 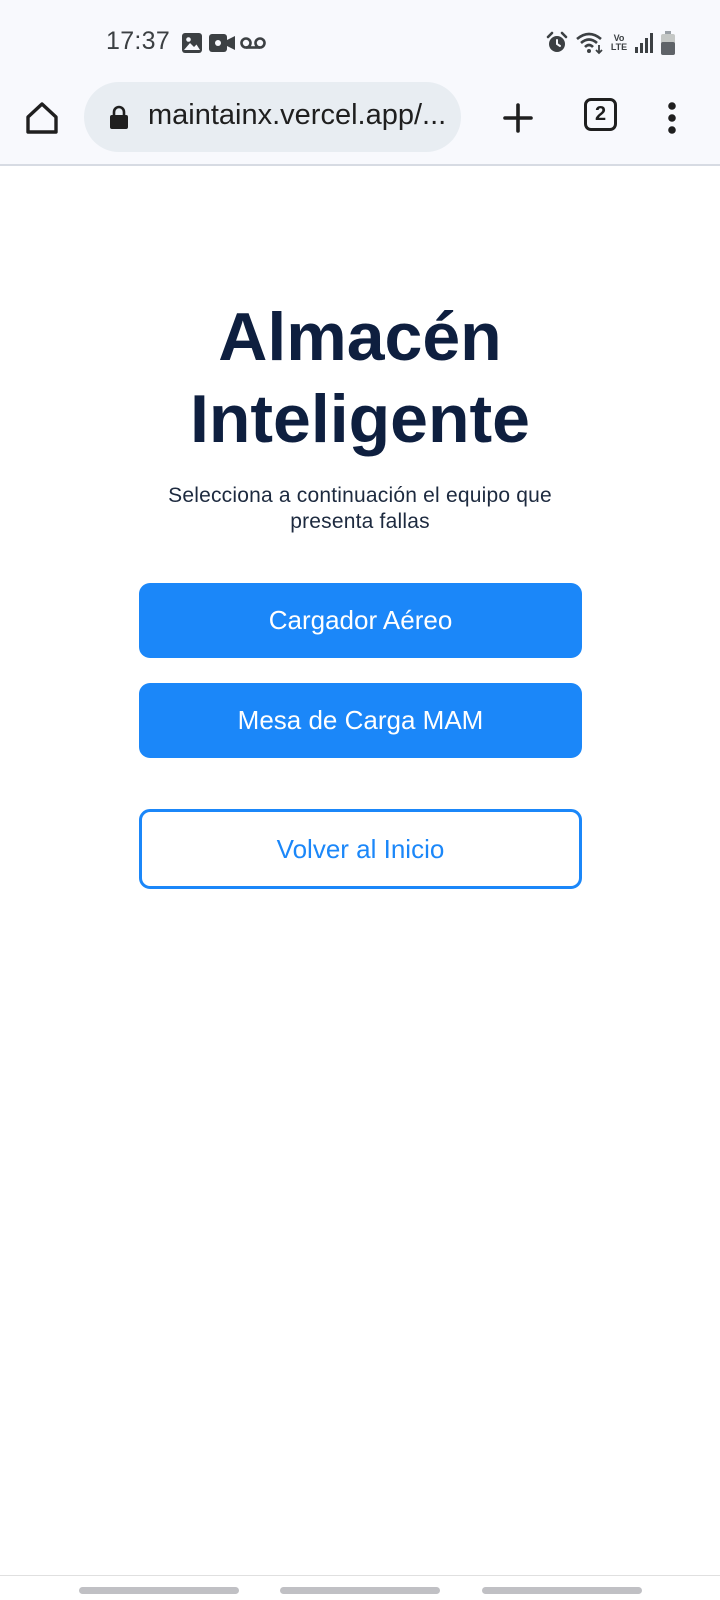 What do you see at coordinates (360, 419) in the screenshot?
I see `page-title-line2: Inteligente` at bounding box center [360, 419].